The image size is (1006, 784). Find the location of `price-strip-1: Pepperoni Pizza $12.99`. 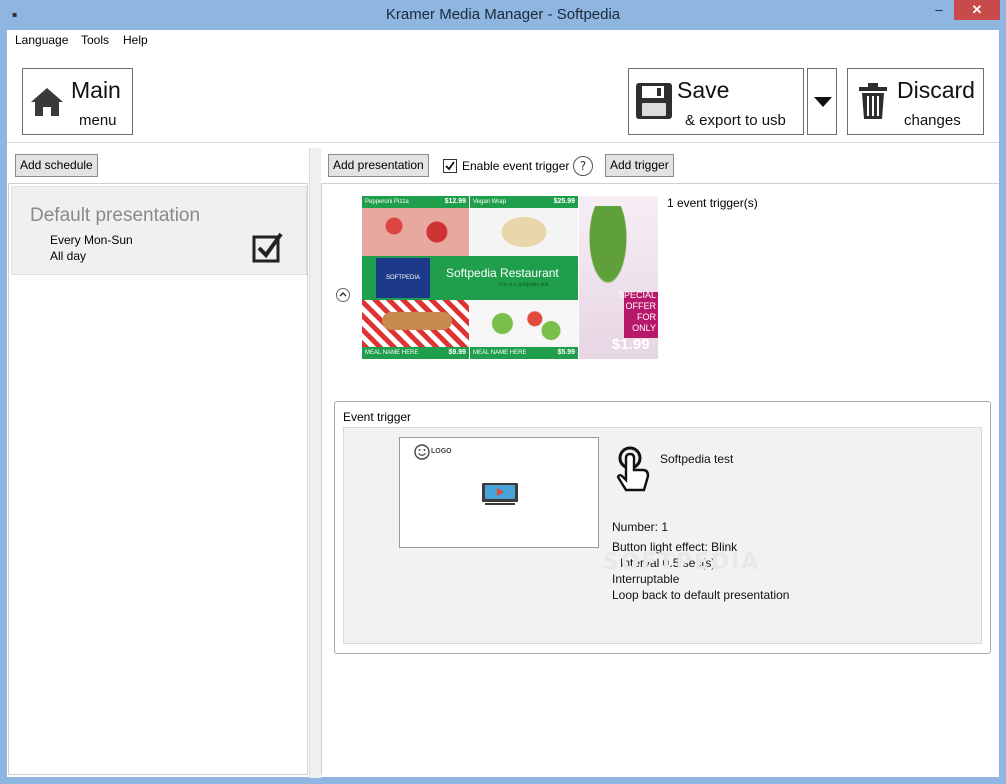

price-strip-1: Pepperoni Pizza $12.99 is located at coordinates (415, 202).